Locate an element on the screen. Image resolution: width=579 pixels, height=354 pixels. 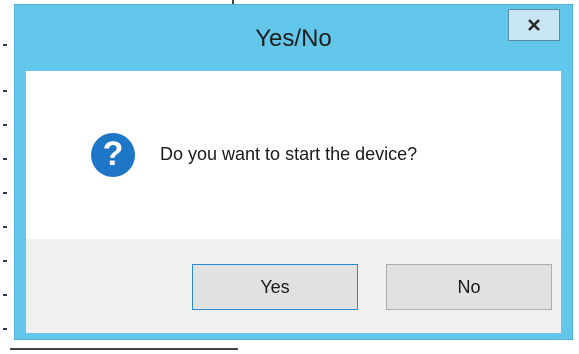
dialog-title: Yes/No is located at coordinates (293, 38).